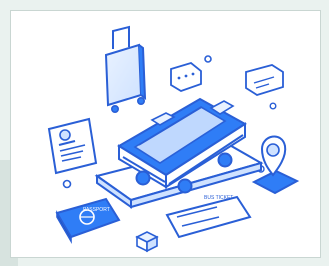 The width and height of the screenshot is (329, 266). I want to click on cube-icon, so click(147, 242).